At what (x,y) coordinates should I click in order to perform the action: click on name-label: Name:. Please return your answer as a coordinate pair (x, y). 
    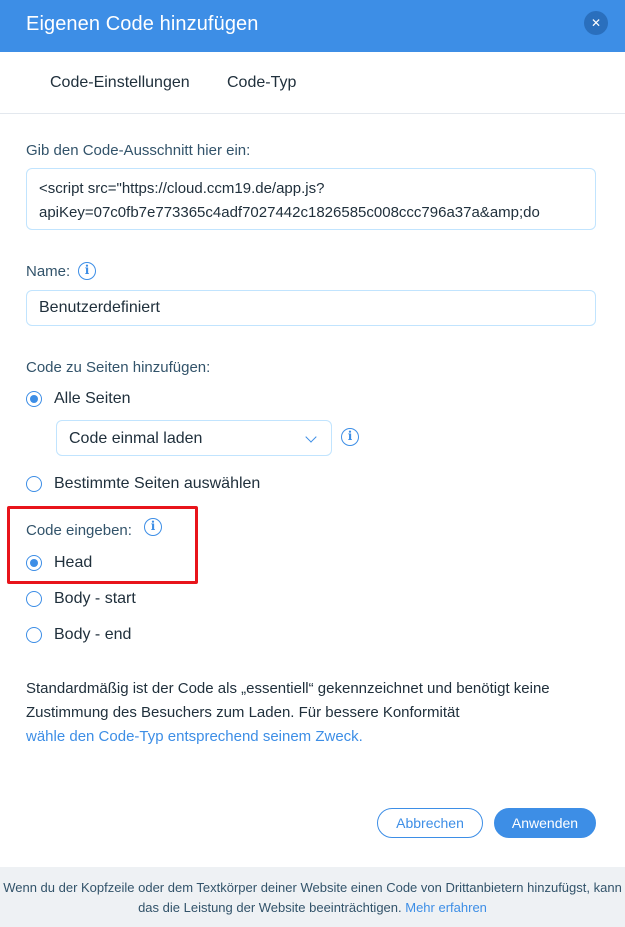
    Looking at the image, I should click on (48, 271).